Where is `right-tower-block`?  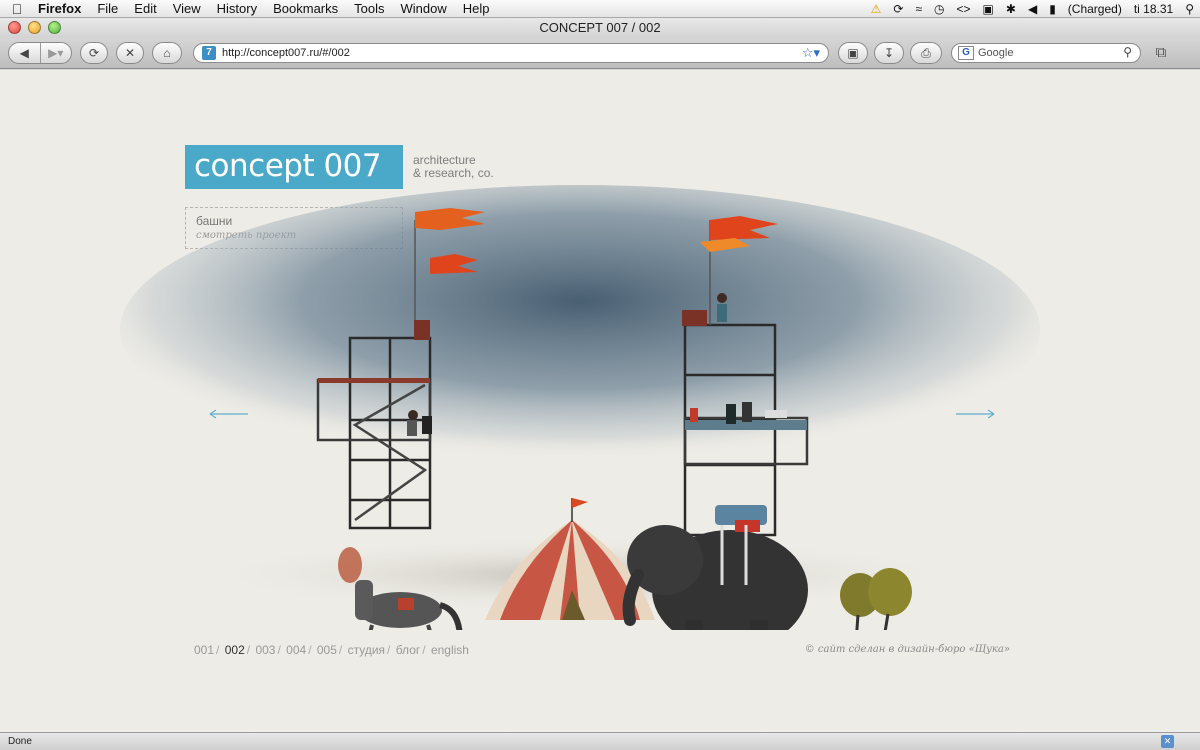
right-tower-block is located at coordinates (694, 318).